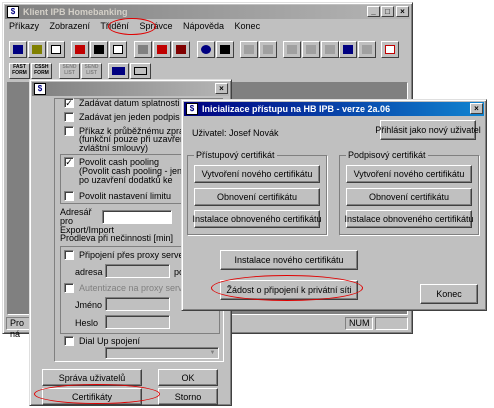 The height and width of the screenshot is (408, 494). What do you see at coordinates (188, 377) in the screenshot?
I see `ok-button: OK` at bounding box center [188, 377].